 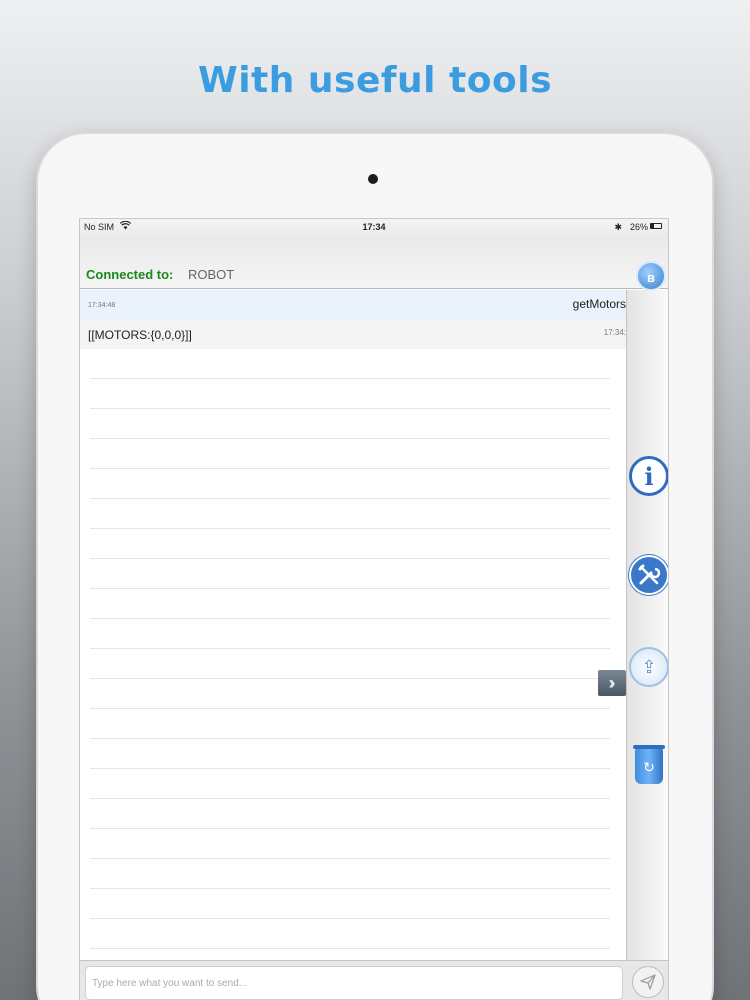 I want to click on message-row-sent: 17:34:48 getMotors, so click(x=353, y=305).